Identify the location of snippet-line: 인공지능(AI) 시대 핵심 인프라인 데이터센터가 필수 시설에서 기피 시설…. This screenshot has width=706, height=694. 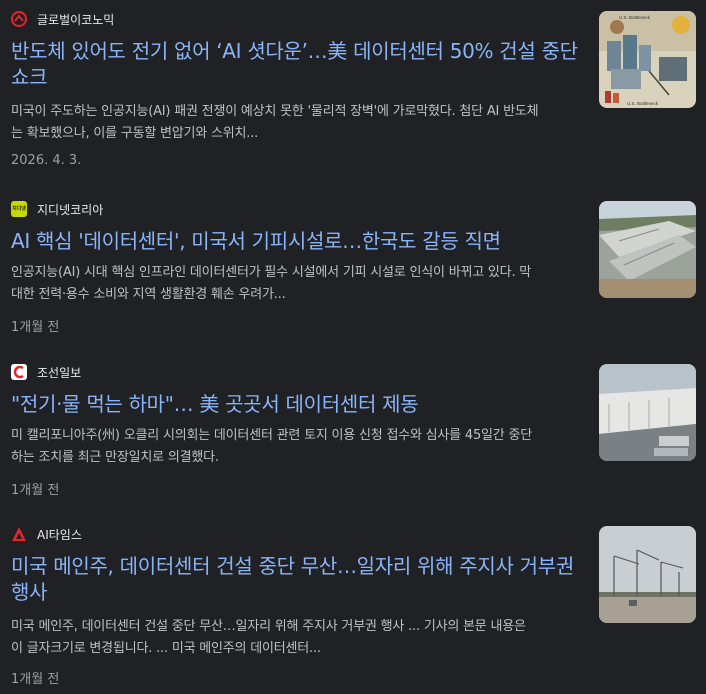
(271, 272).